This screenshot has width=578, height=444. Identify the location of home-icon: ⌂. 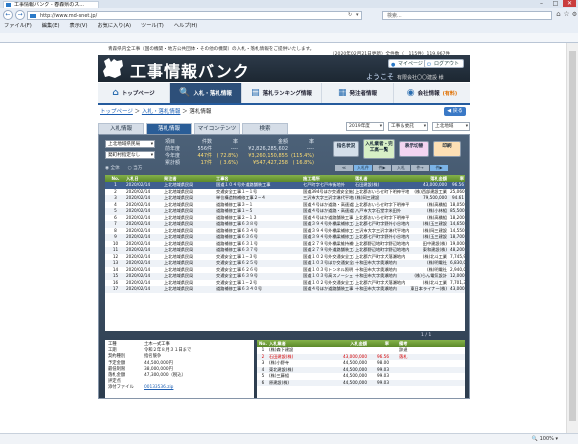
(558, 14).